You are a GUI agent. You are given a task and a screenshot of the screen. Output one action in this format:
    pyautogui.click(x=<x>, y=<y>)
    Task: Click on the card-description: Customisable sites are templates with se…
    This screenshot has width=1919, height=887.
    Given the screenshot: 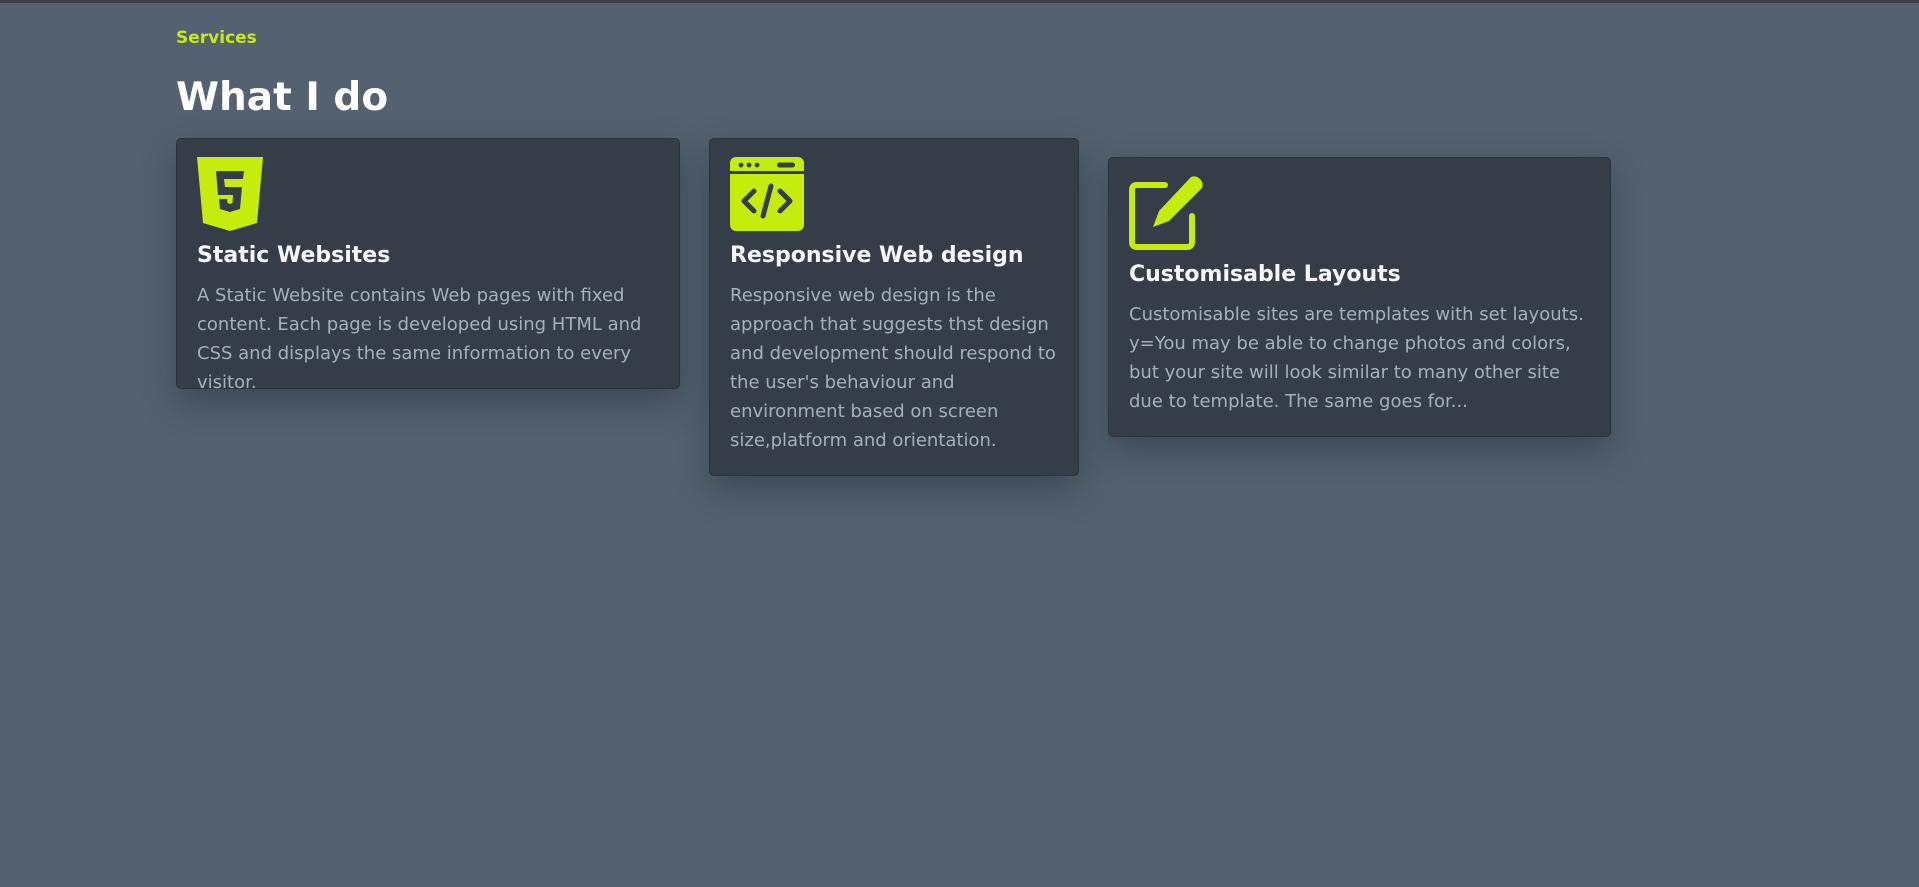 What is the action you would take?
    pyautogui.click(x=1356, y=358)
    